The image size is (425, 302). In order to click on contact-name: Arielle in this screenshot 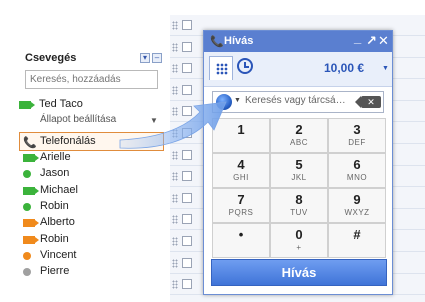, I will do `click(55, 157)`.